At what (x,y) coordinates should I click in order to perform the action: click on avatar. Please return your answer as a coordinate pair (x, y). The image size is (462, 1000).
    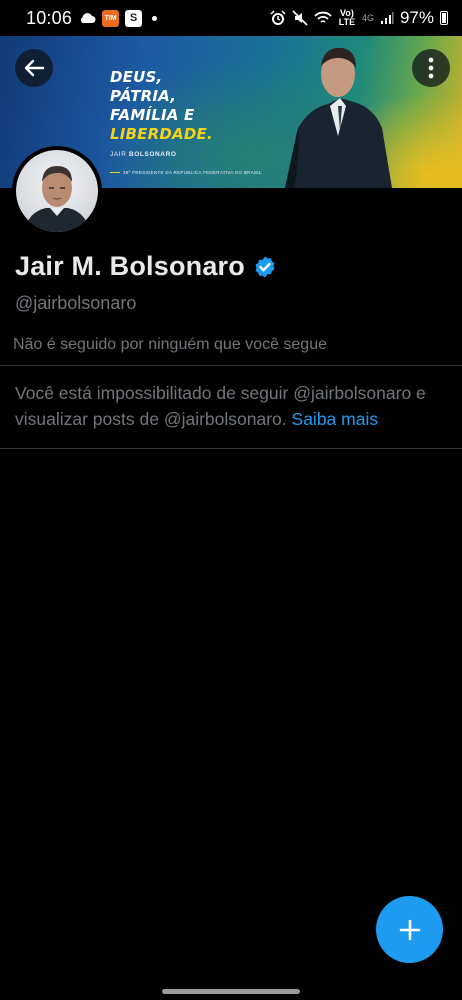
    Looking at the image, I should click on (57, 191).